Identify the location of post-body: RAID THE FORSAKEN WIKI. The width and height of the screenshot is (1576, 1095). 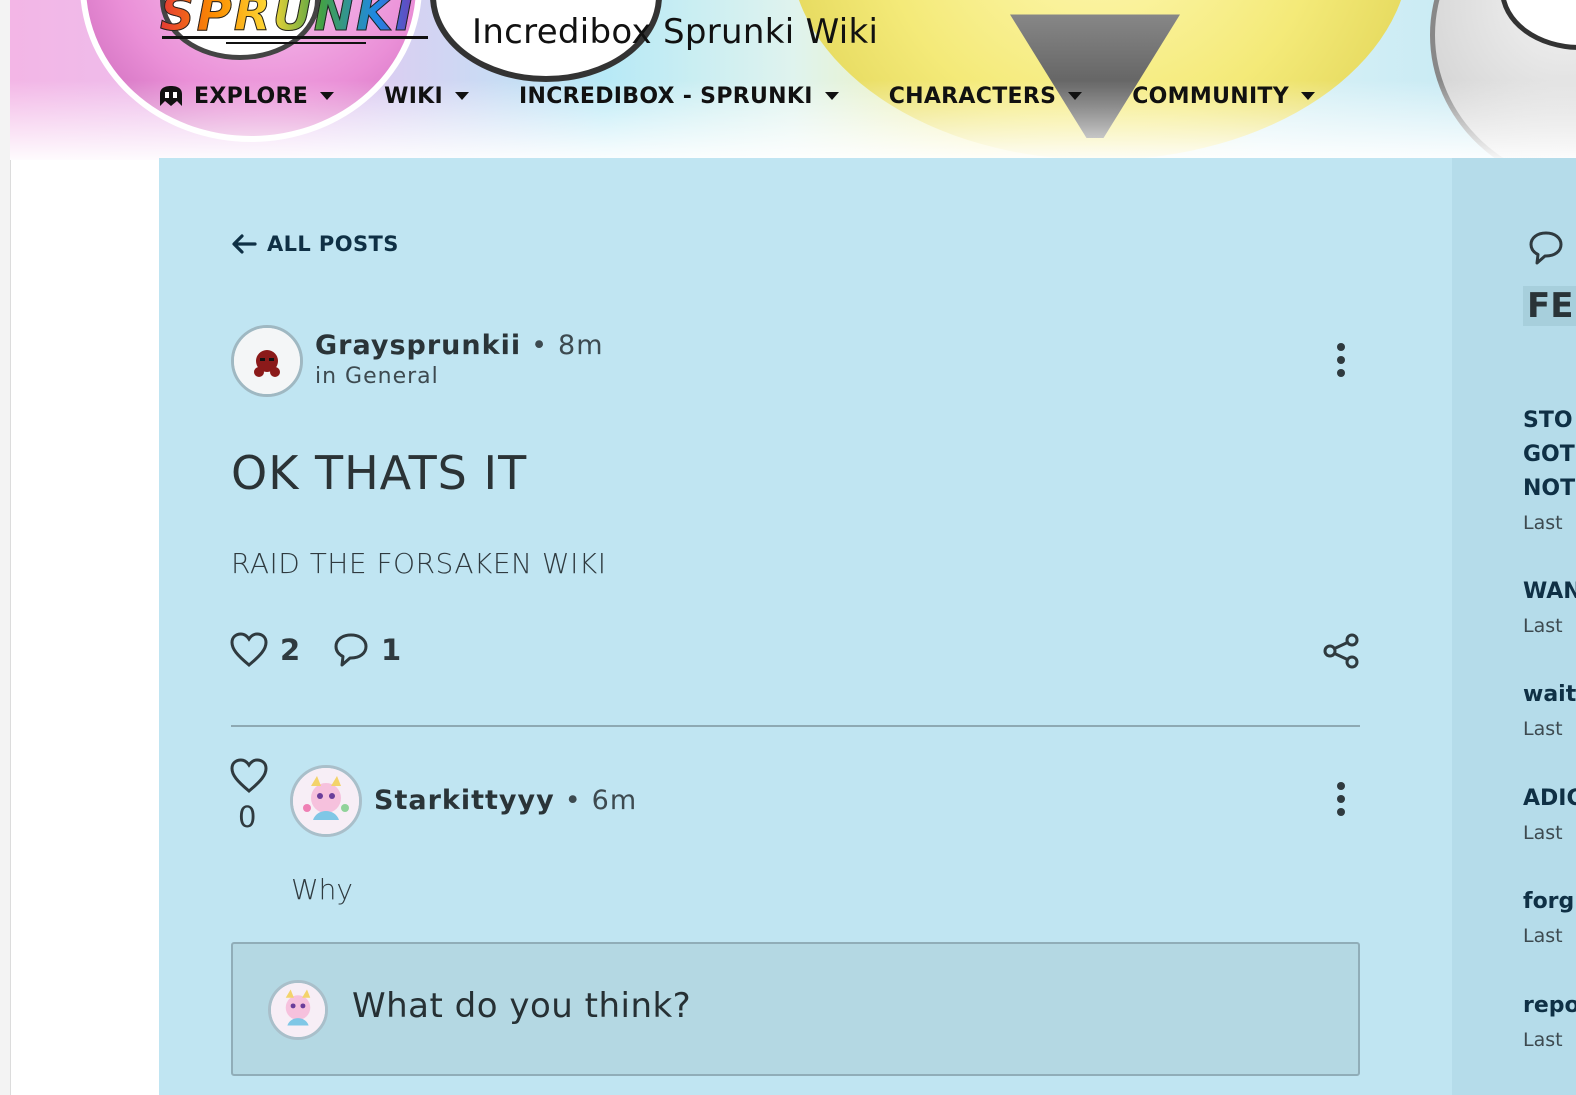
(419, 563).